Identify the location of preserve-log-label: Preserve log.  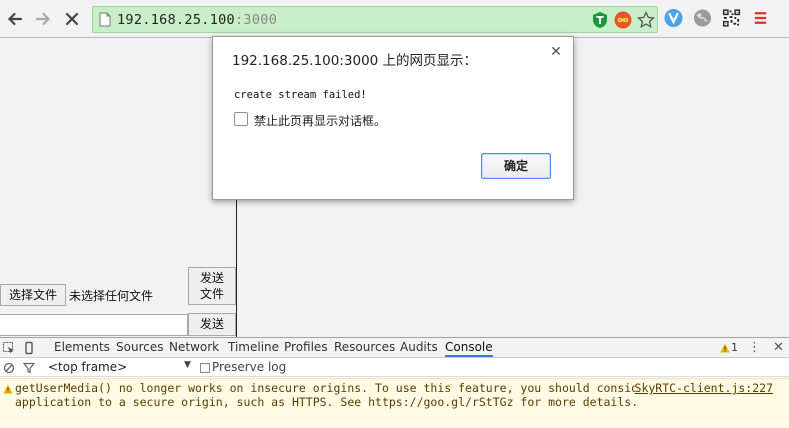
(249, 367).